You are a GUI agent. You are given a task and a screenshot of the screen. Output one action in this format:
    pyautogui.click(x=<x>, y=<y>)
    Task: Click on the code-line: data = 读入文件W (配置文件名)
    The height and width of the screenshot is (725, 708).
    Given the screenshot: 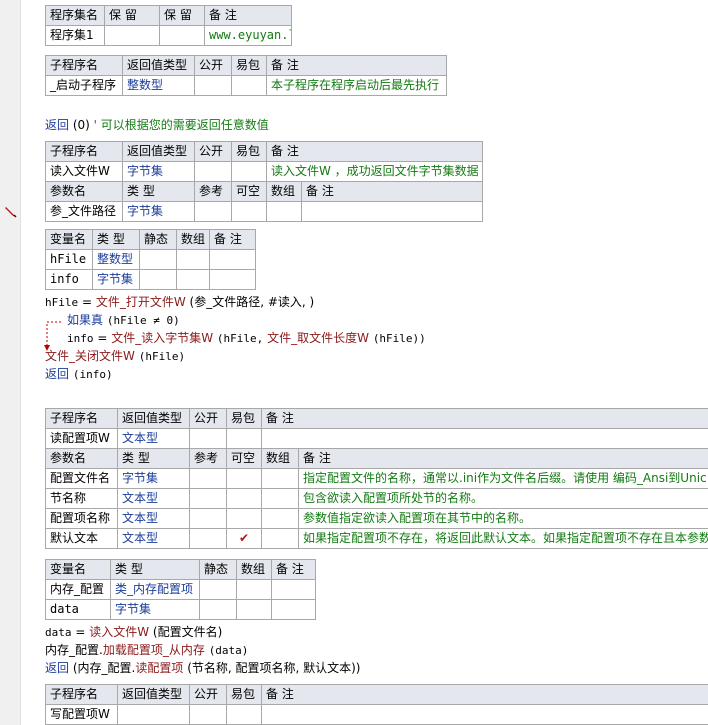 What is the action you would take?
    pyautogui.click(x=133, y=632)
    